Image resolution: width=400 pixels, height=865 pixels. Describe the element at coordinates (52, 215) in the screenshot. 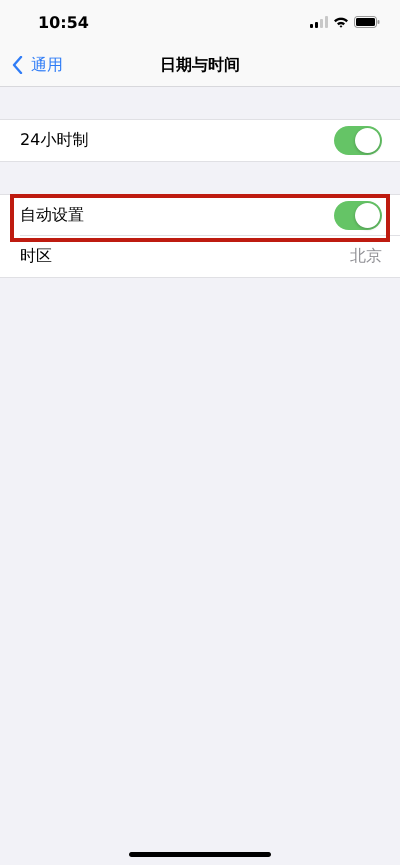

I see `row-label: 自动设置` at that location.